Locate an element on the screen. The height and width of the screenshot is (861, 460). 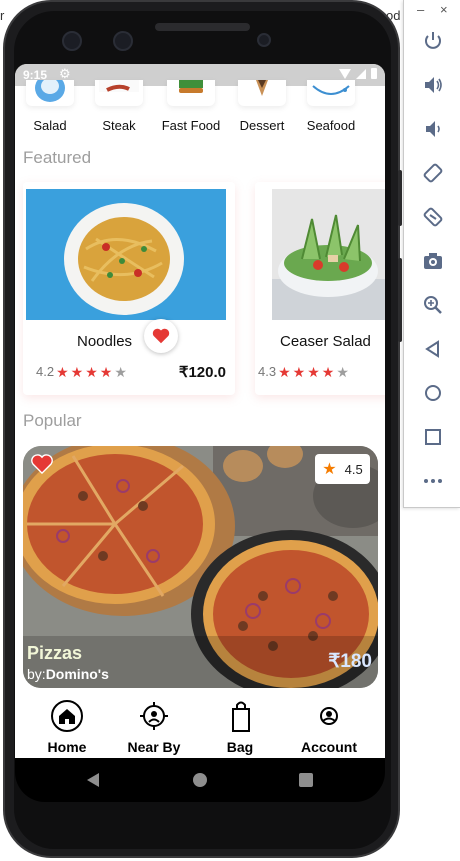
nav-account-label: Account is located at coordinates (329, 747).